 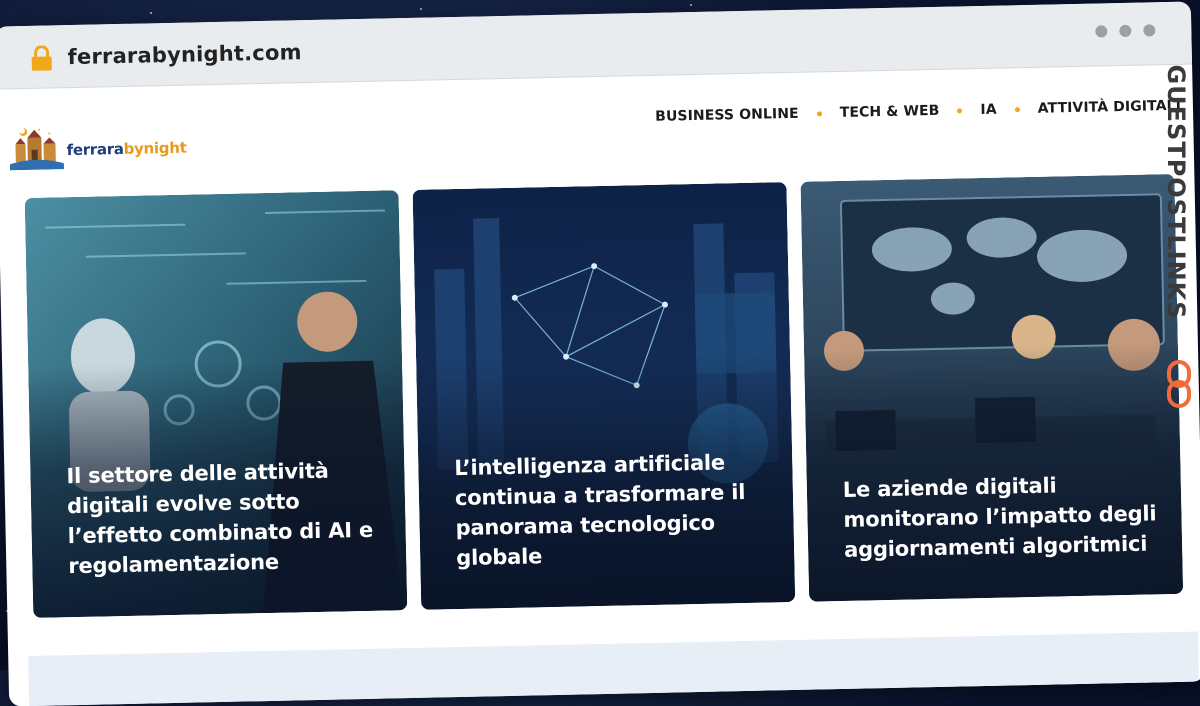 I want to click on watermark-text: GUESTPOSTLINKS, so click(x=1176, y=192).